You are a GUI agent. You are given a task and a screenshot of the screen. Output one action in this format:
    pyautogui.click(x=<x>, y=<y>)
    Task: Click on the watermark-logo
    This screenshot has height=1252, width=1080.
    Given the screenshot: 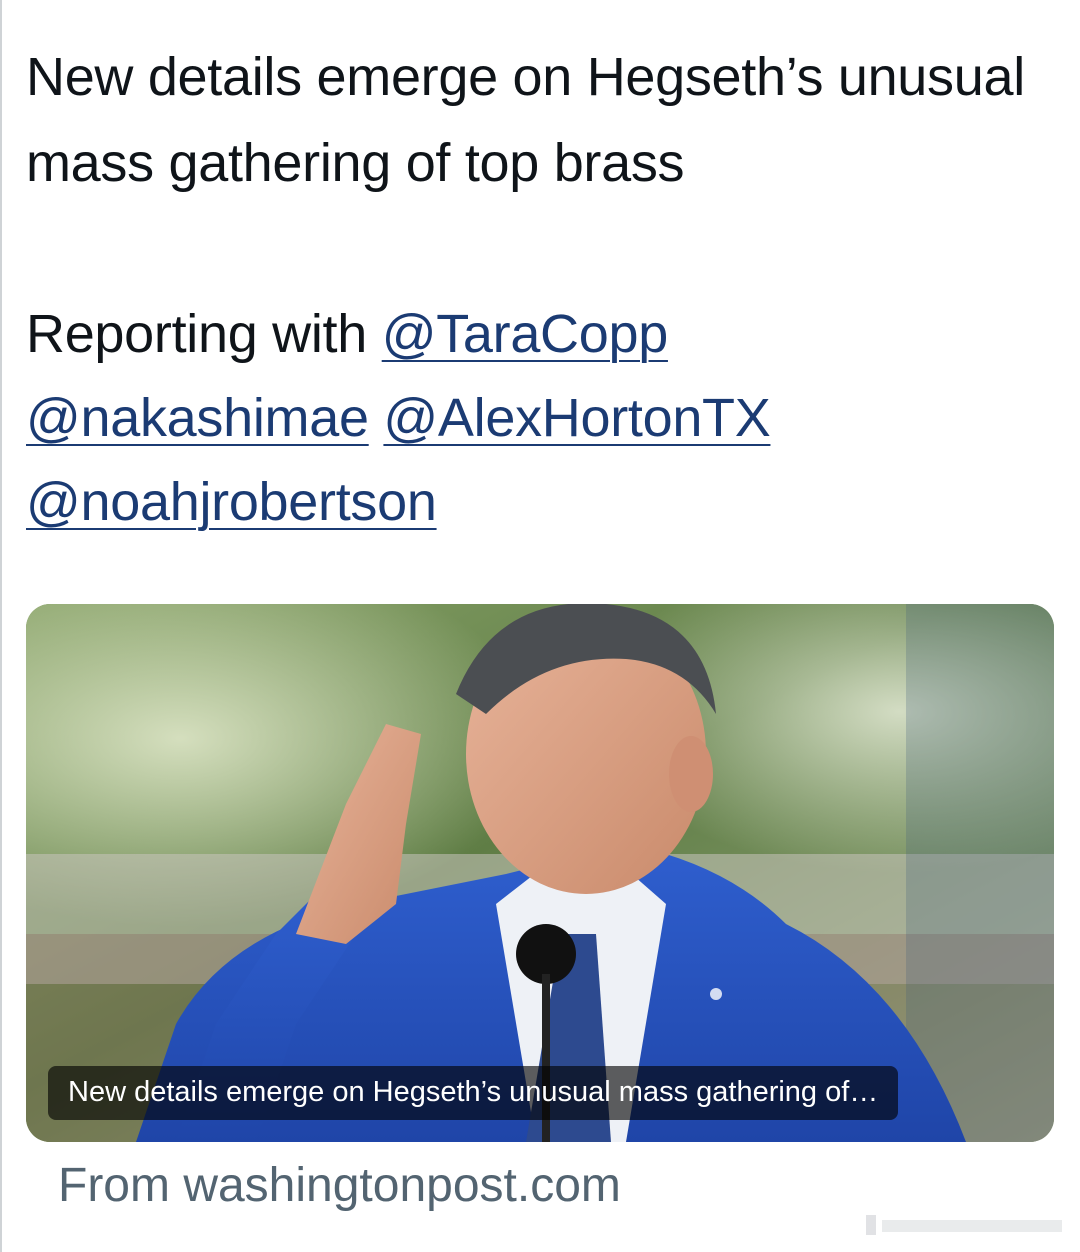 What is the action you would take?
    pyautogui.click(x=964, y=1225)
    